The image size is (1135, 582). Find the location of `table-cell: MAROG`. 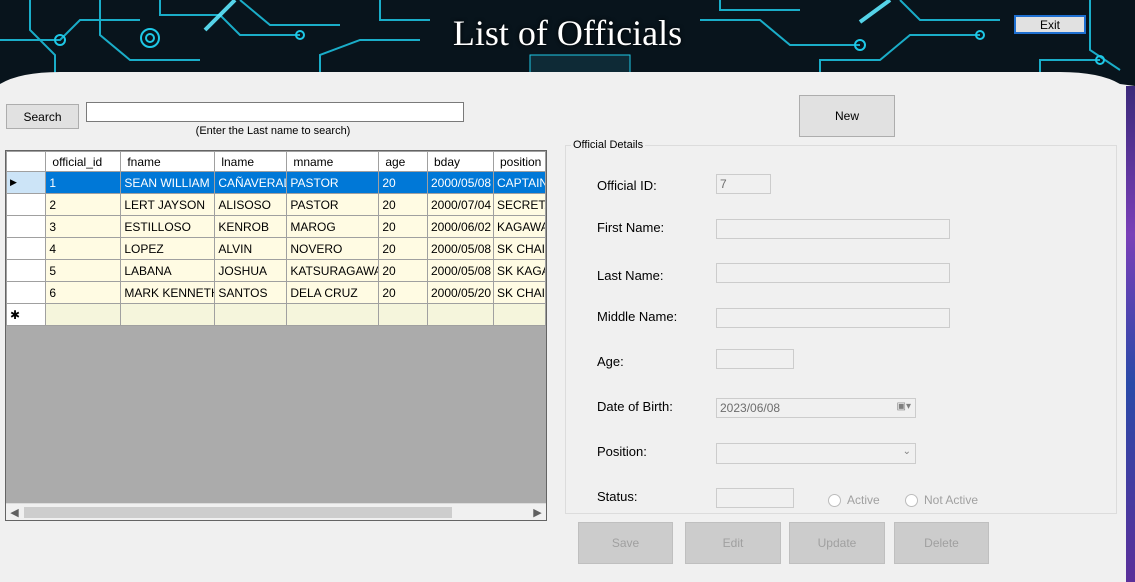

table-cell: MAROG is located at coordinates (333, 226).